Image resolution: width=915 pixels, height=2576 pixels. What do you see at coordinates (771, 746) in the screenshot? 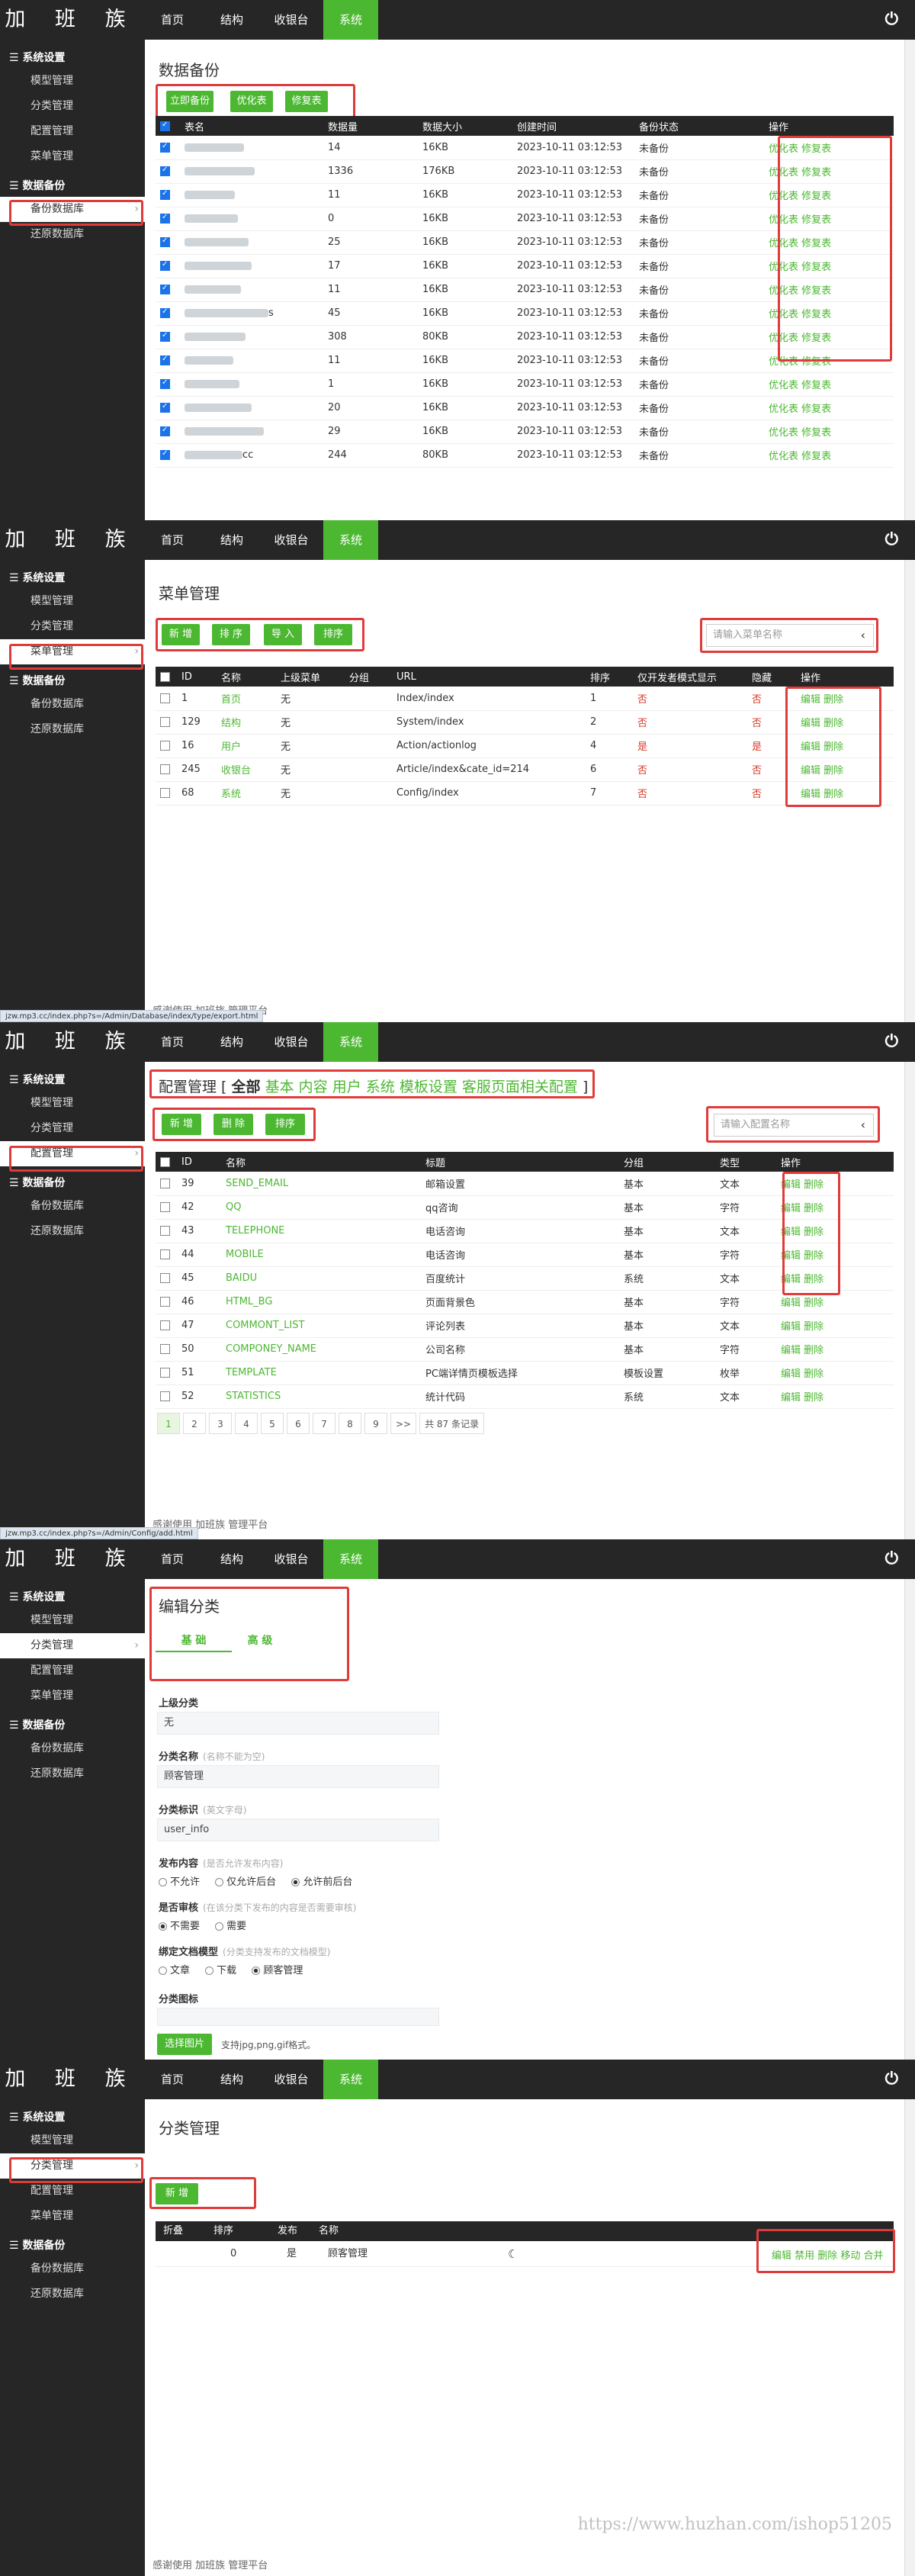
I see `row-hide: 是` at bounding box center [771, 746].